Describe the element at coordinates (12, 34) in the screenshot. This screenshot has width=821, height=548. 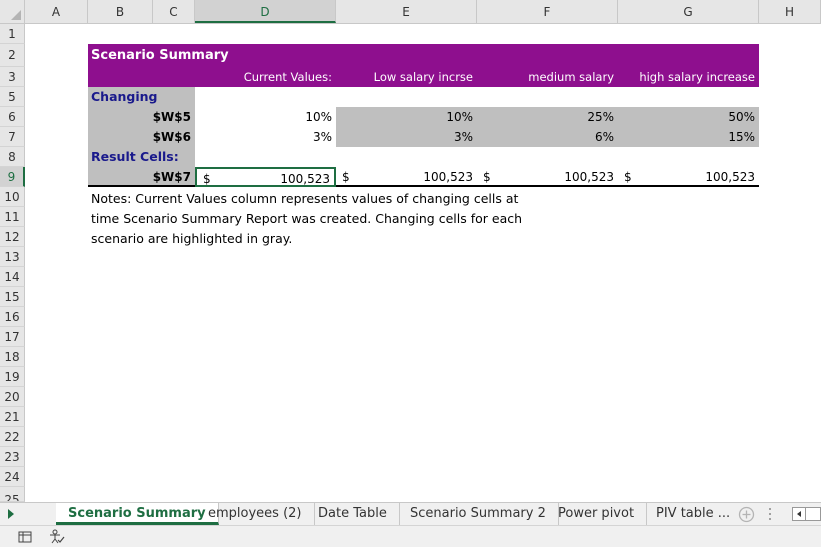
I see `row-header-1: 1` at that location.